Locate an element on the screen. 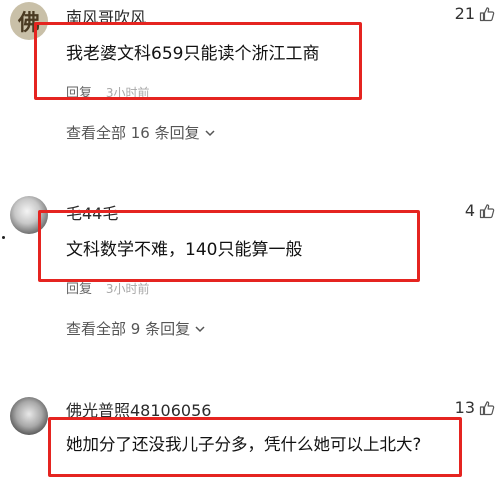 The height and width of the screenshot is (485, 499). view-all-replies-button: 查看全部 9 条回复 is located at coordinates (136, 328).